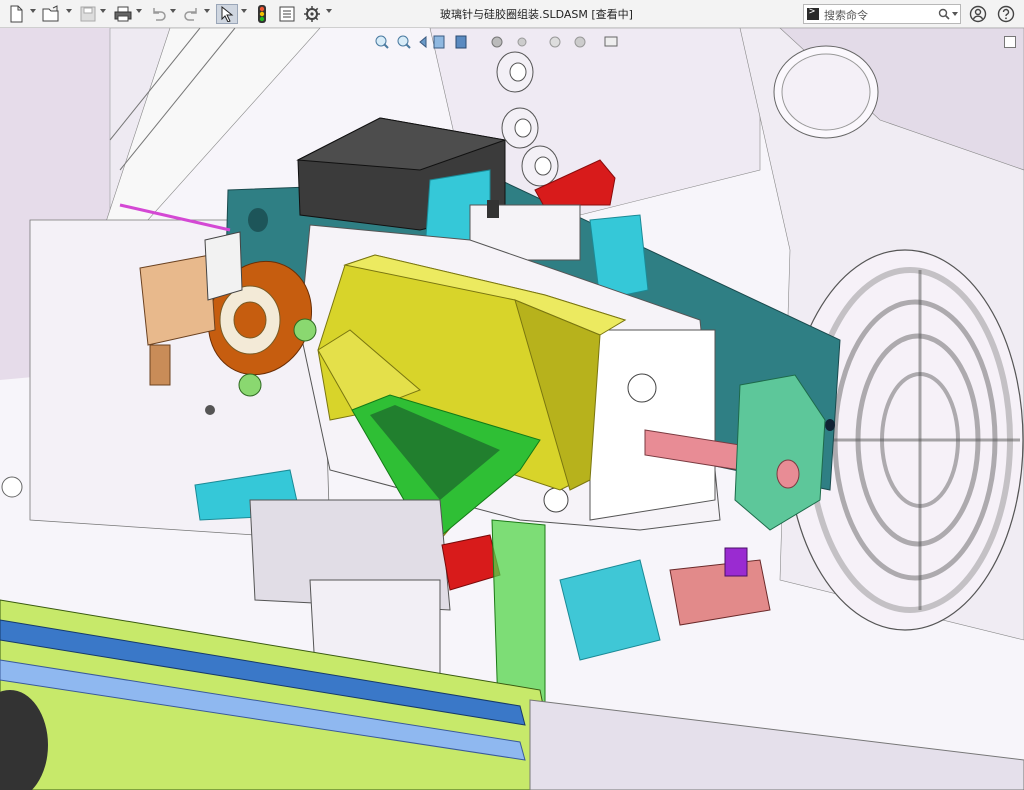 This screenshot has width=1024, height=790. I want to click on options-button, so click(312, 14).